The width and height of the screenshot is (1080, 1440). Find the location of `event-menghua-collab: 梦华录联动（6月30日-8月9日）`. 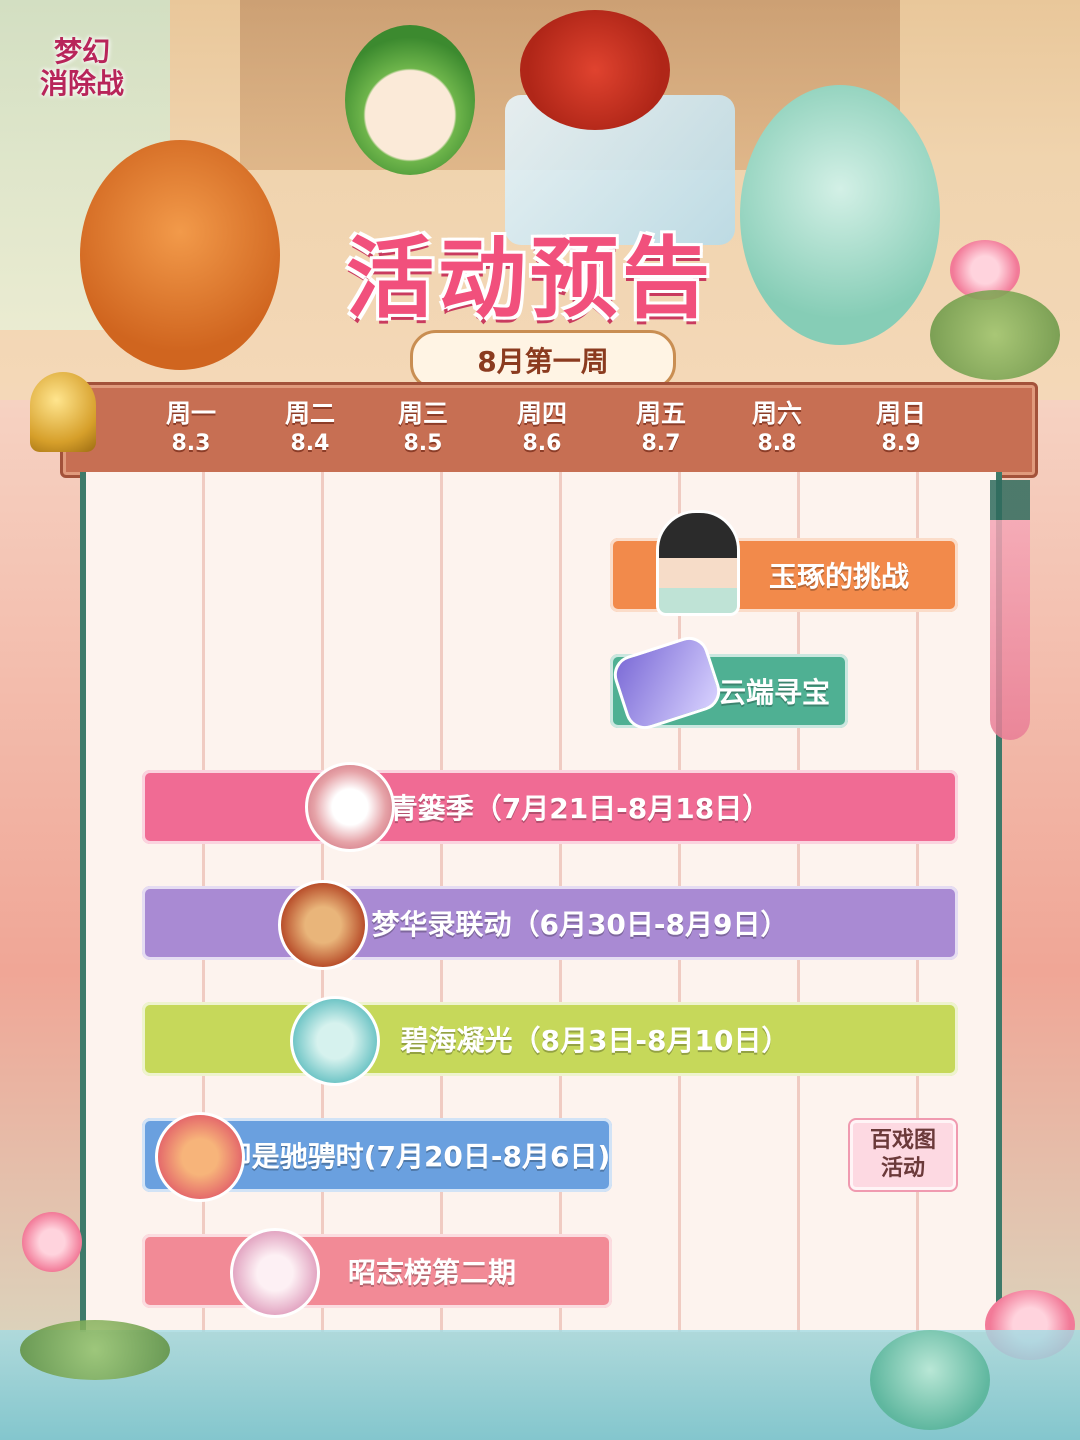

event-menghua-collab: 梦华录联动（6月30日-8月9日） is located at coordinates (550, 923).